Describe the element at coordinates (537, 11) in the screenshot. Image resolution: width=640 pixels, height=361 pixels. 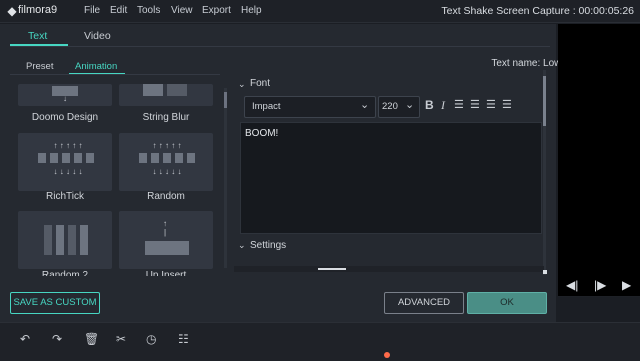
I see `window-title: Text Shake Screen Capture : 00:00:05:26` at that location.